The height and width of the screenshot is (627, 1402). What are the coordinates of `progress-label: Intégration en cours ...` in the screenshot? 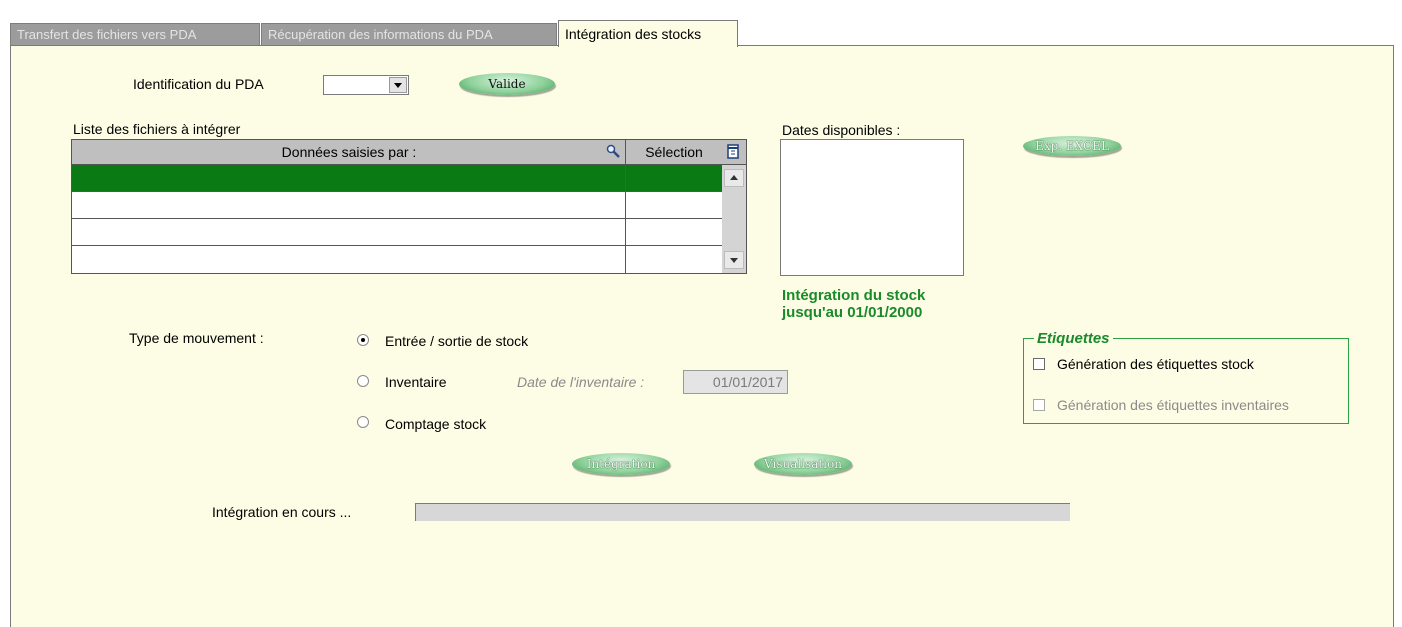 It's located at (282, 512).